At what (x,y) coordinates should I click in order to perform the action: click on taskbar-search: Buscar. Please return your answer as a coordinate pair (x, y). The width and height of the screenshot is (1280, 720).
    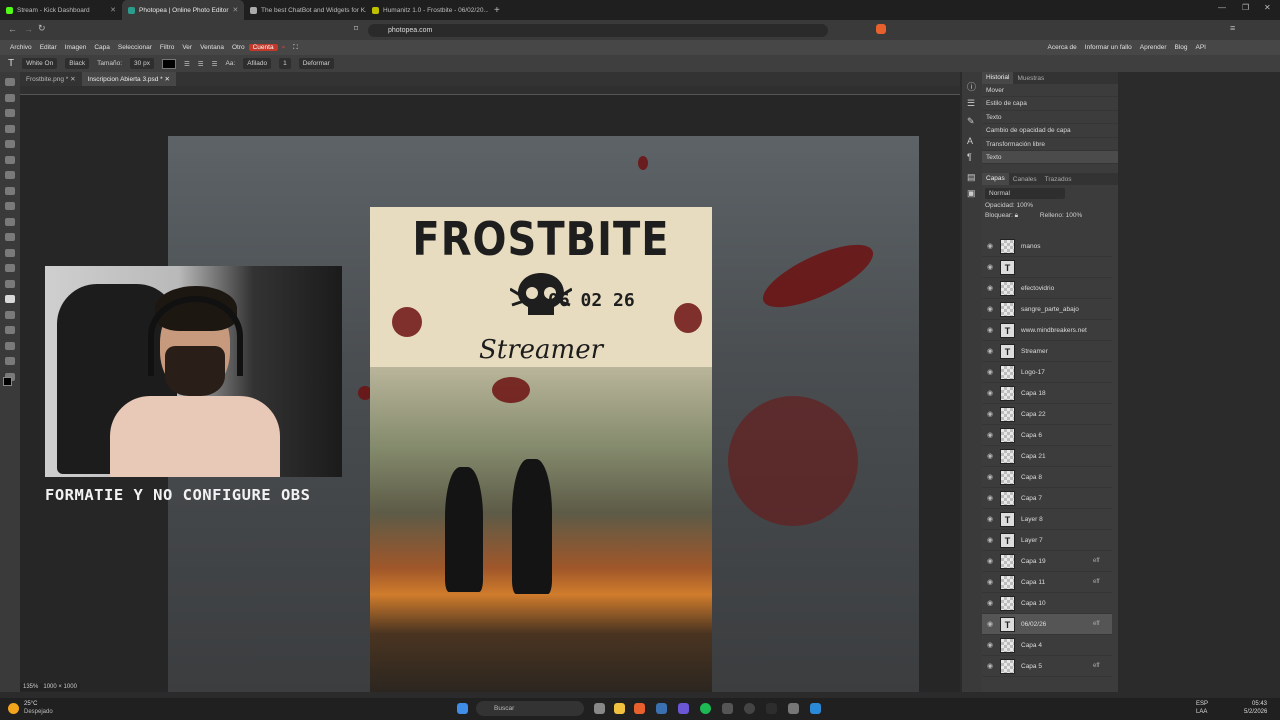
    Looking at the image, I should click on (530, 708).